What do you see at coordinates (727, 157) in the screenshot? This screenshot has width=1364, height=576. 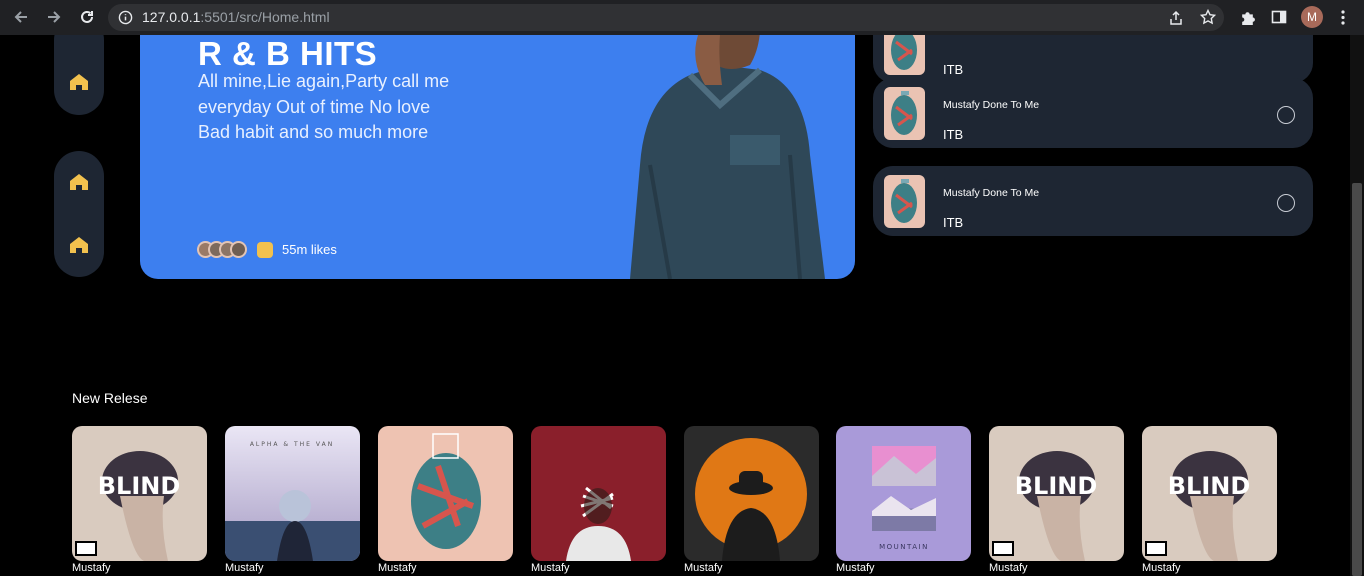 I see `singer-image` at bounding box center [727, 157].